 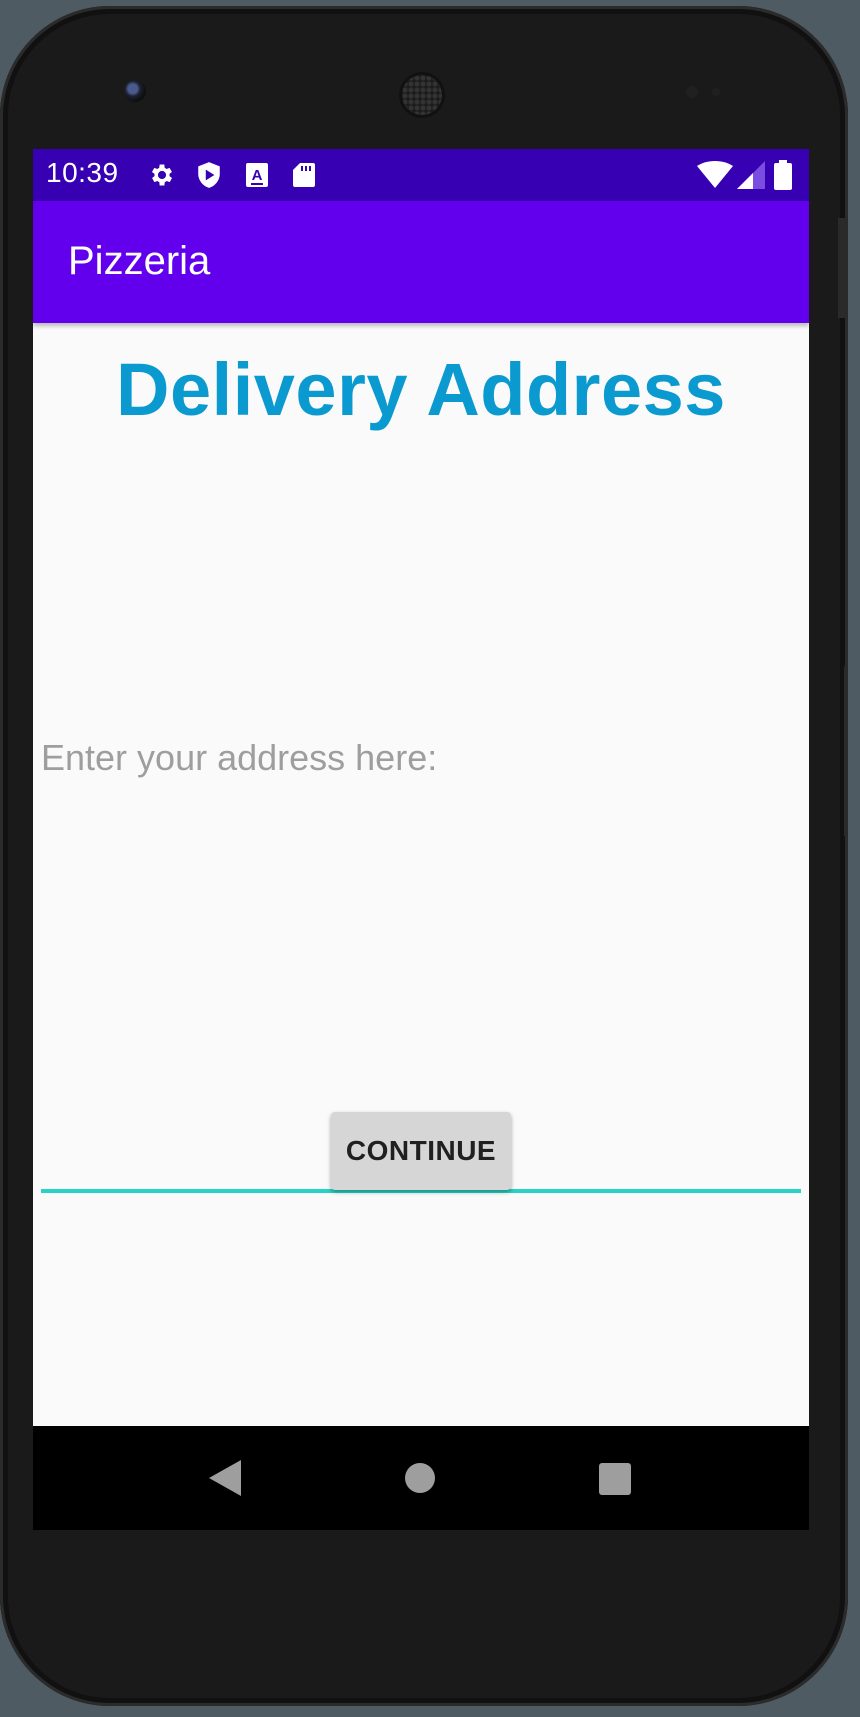 I want to click on home-icon, so click(x=420, y=1478).